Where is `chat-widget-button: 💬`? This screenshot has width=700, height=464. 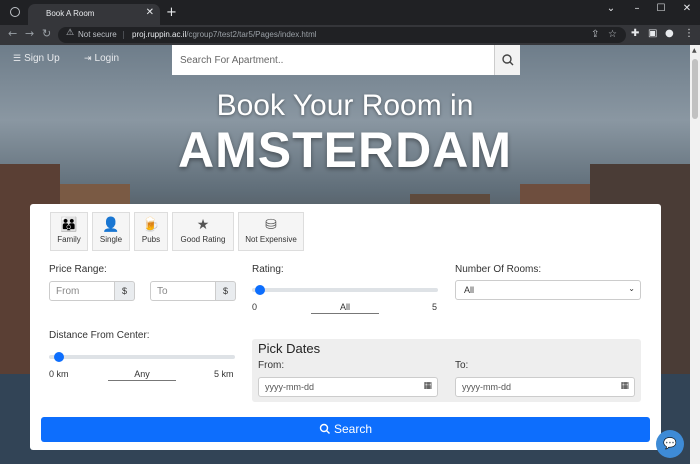
chat-widget-button: 💬 is located at coordinates (670, 444).